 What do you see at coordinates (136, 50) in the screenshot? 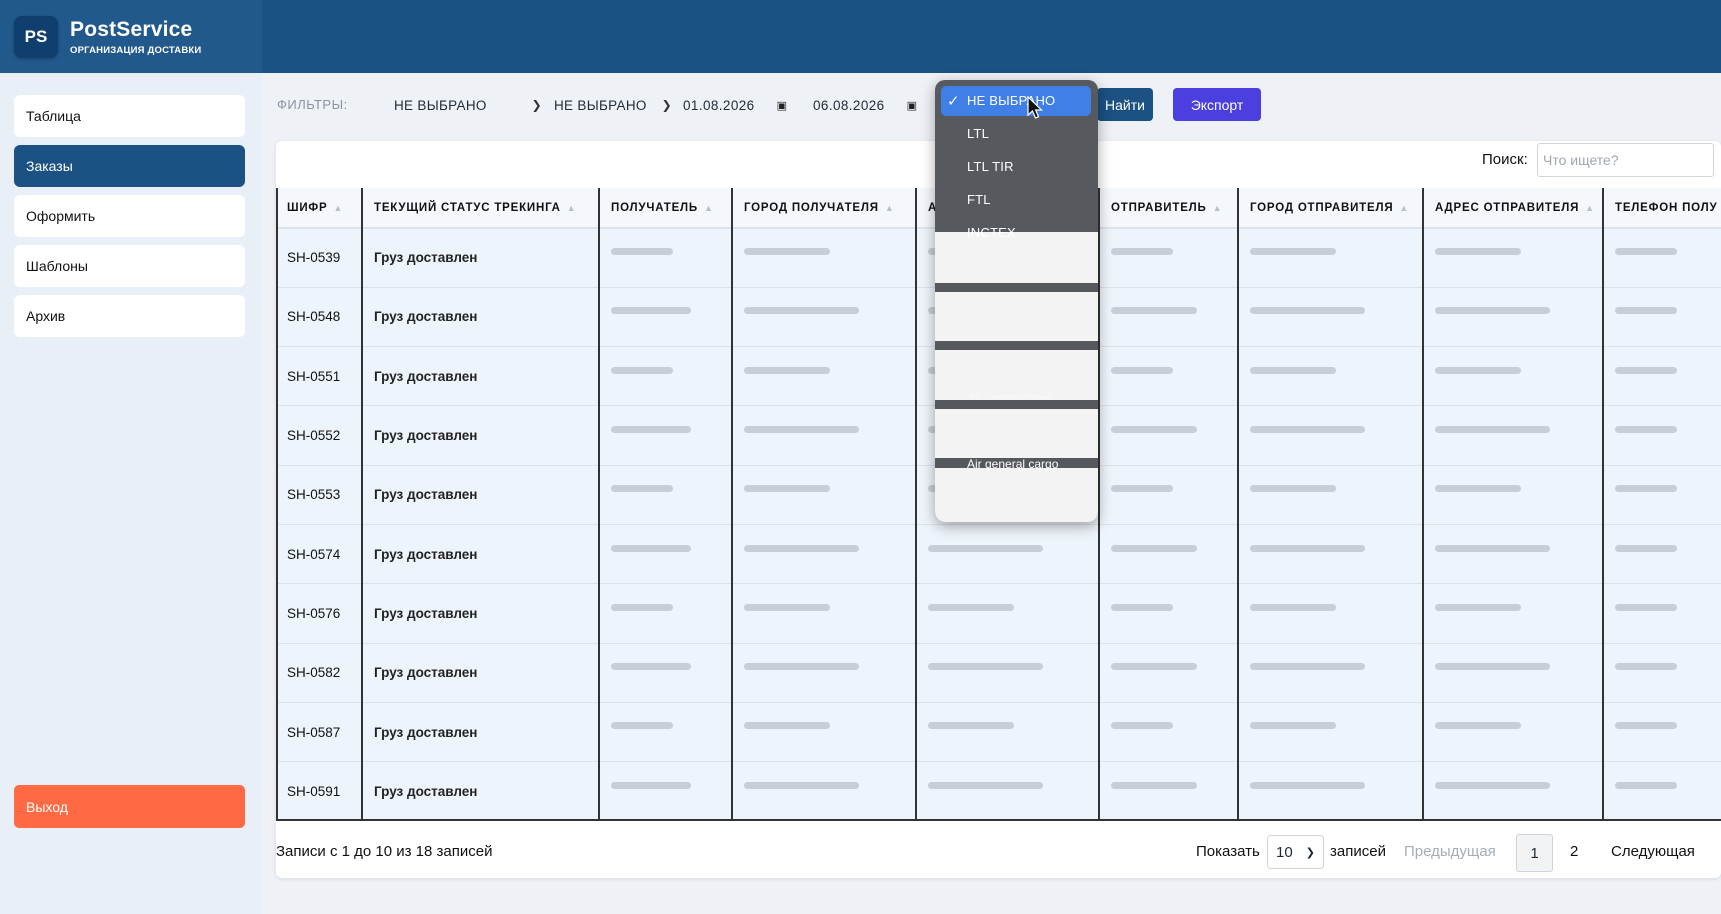
I see `brand-subtitle: ОРГАНИЗАЦИЯ ДОСТАВКИ` at bounding box center [136, 50].